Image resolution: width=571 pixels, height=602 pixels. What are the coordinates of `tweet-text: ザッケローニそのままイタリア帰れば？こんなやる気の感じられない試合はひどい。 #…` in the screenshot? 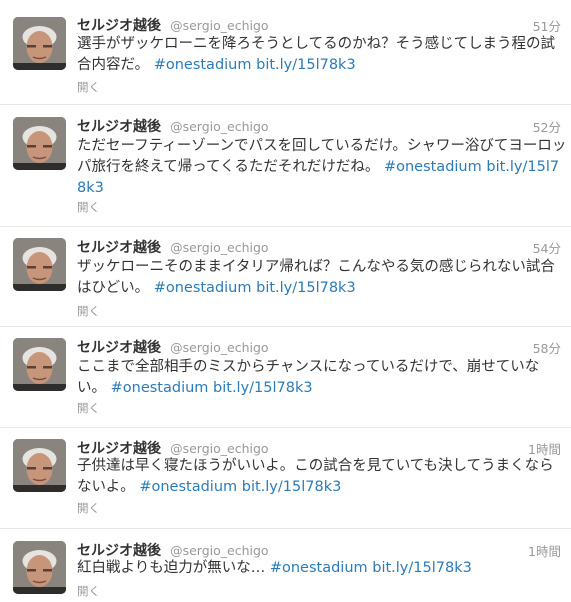 It's located at (322, 278).